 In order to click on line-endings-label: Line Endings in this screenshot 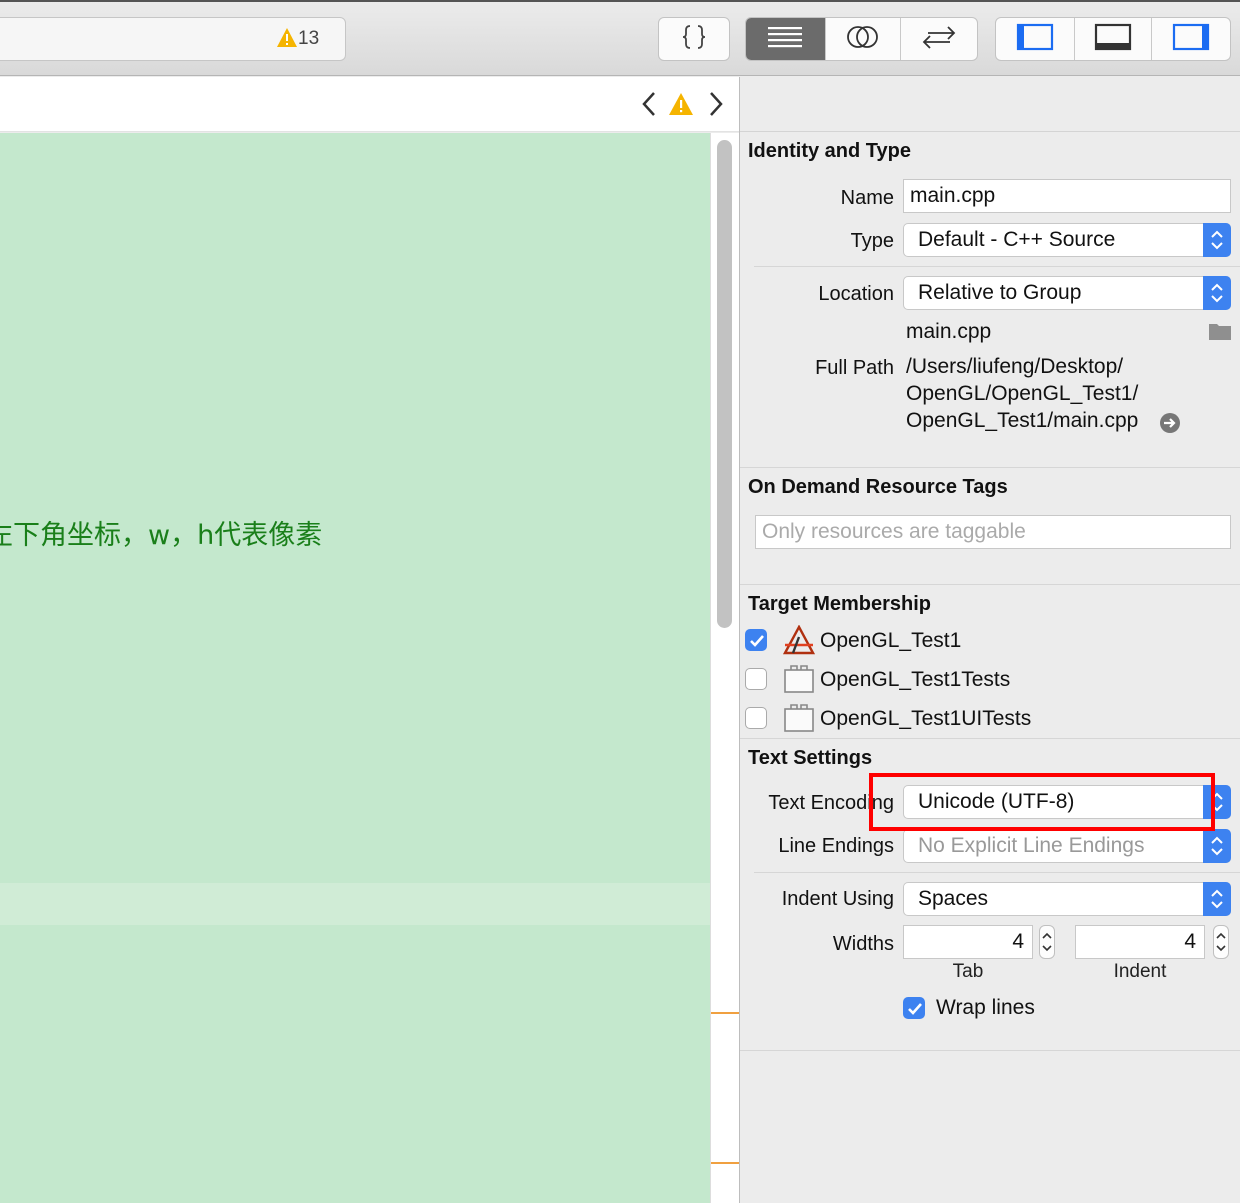, I will do `click(836, 846)`.